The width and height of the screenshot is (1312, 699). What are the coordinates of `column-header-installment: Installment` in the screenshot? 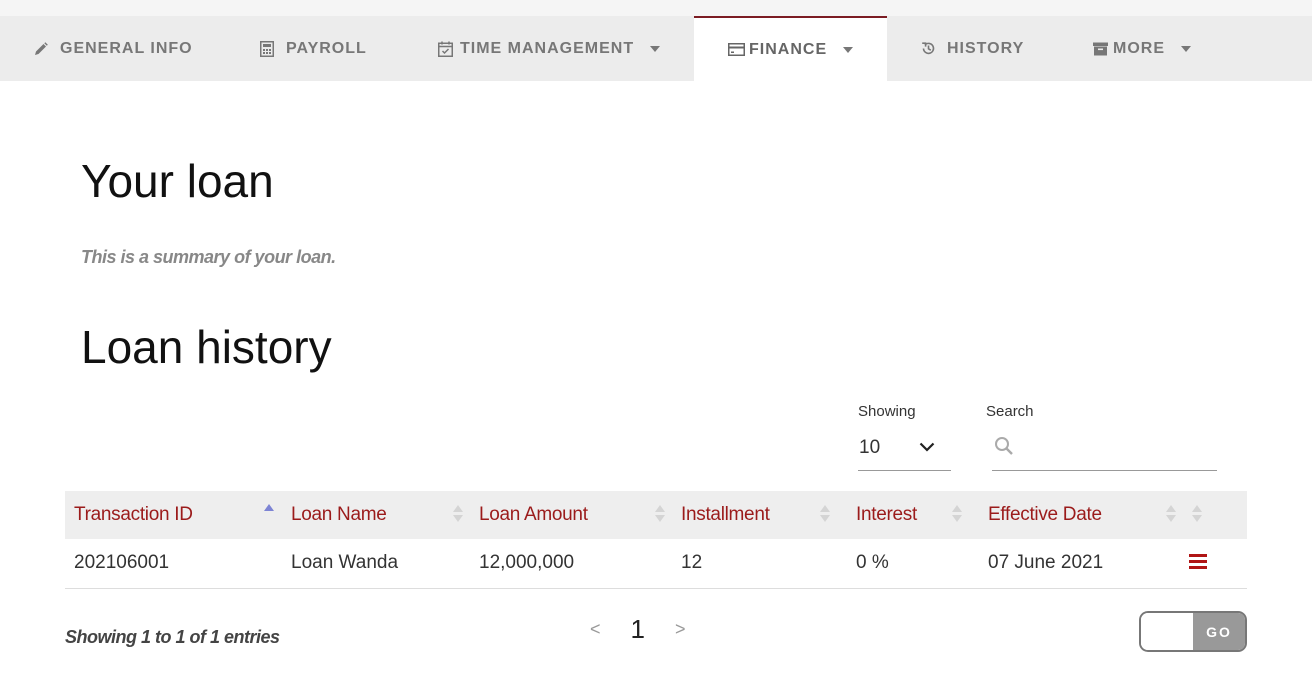 It's located at (759, 515).